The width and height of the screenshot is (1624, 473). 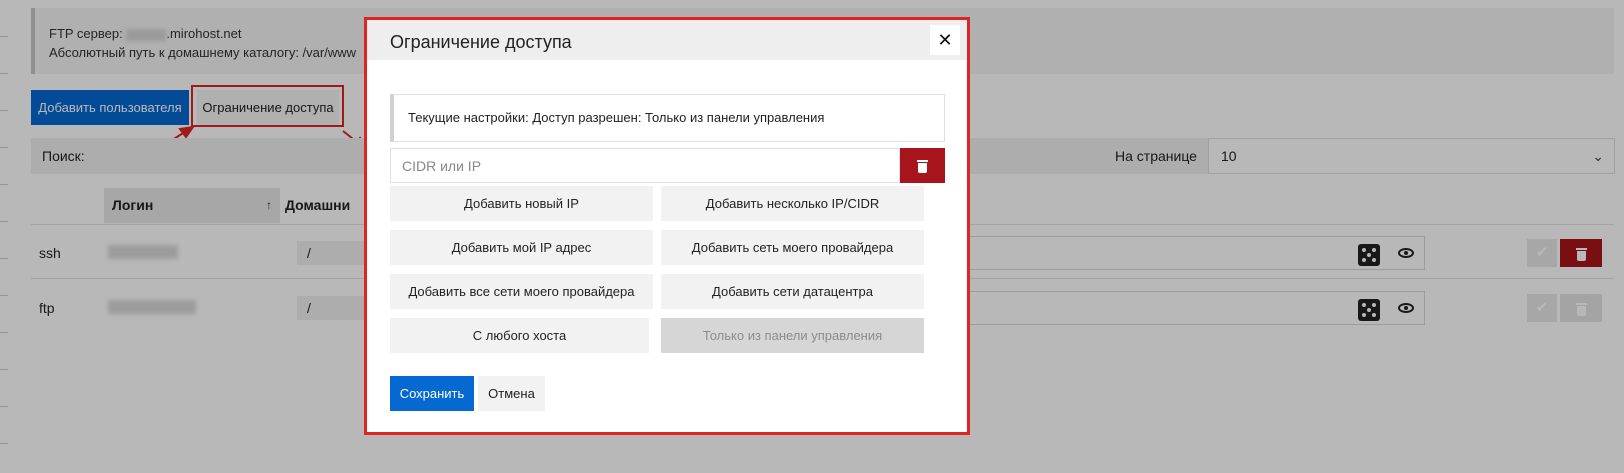 What do you see at coordinates (792, 247) in the screenshot?
I see `add-provider-network-button: Добавить сеть моего провайдера` at bounding box center [792, 247].